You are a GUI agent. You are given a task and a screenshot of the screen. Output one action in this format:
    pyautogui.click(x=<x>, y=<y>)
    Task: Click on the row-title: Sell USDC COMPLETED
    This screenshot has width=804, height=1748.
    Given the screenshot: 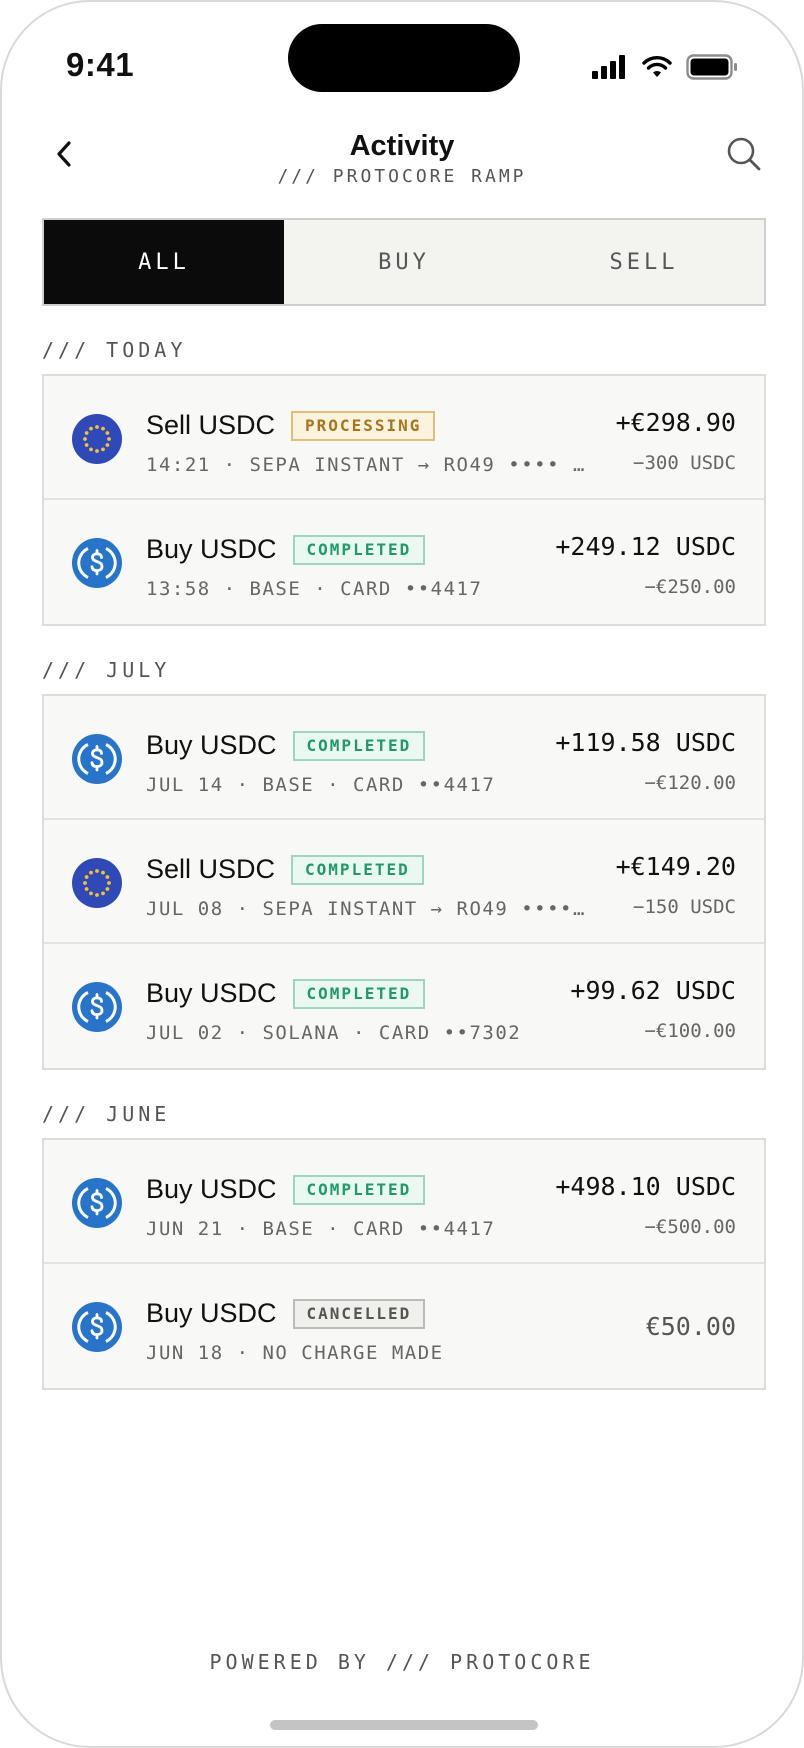 What is the action you would take?
    pyautogui.click(x=285, y=869)
    